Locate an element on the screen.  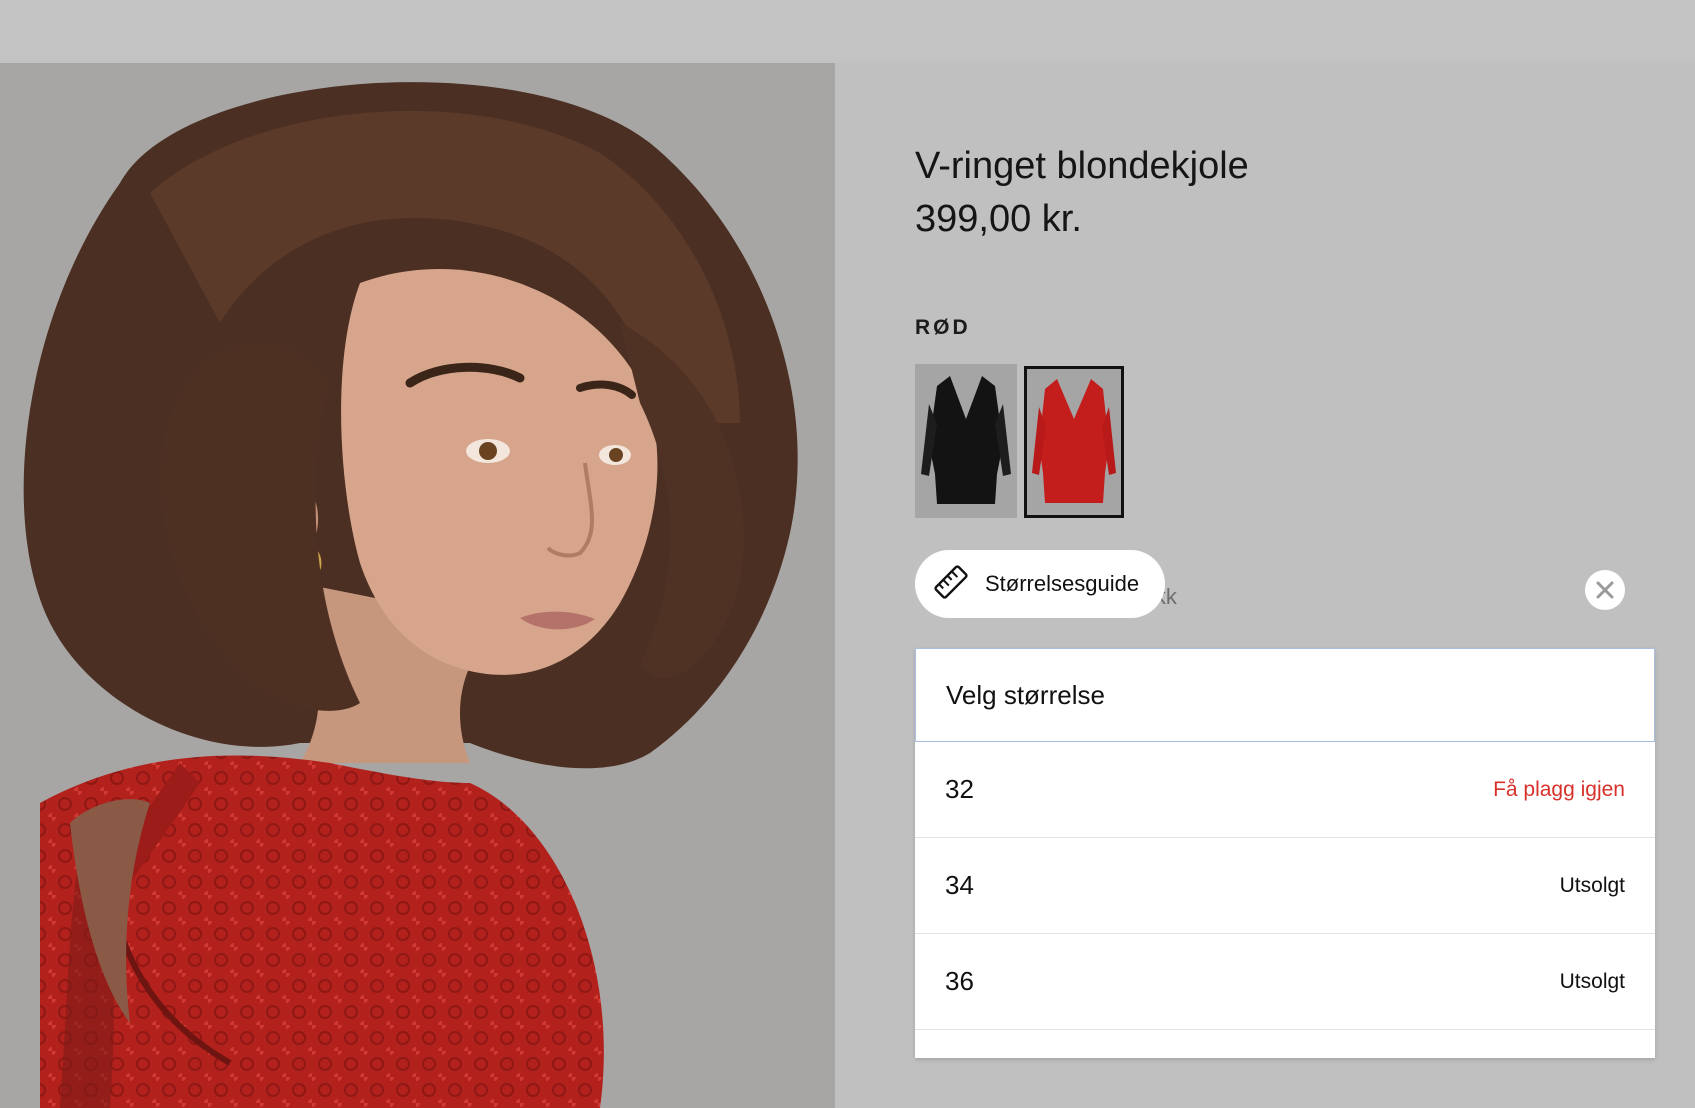
swatch-black is located at coordinates (966, 441).